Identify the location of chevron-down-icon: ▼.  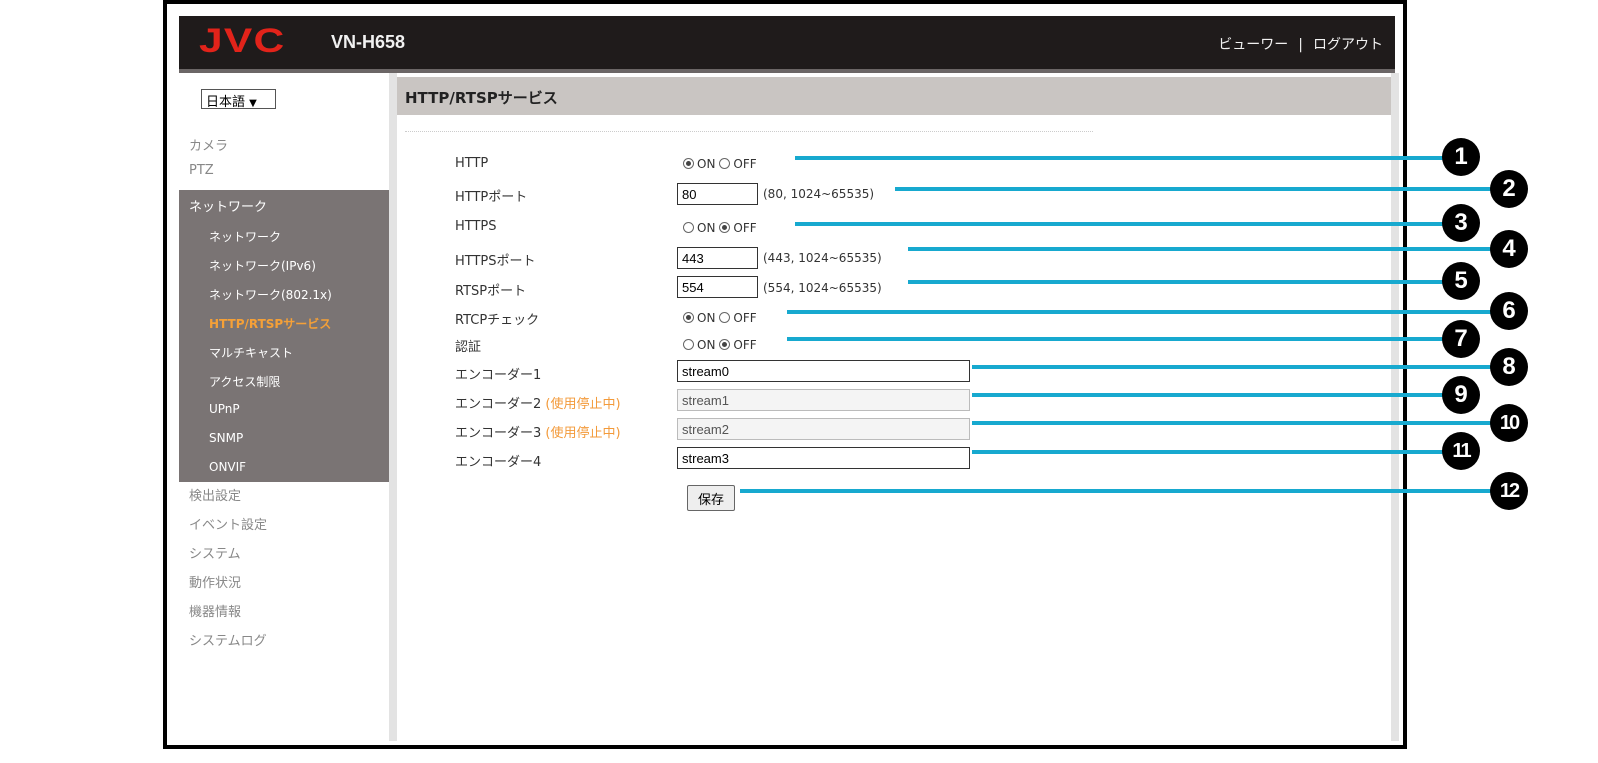
(253, 103).